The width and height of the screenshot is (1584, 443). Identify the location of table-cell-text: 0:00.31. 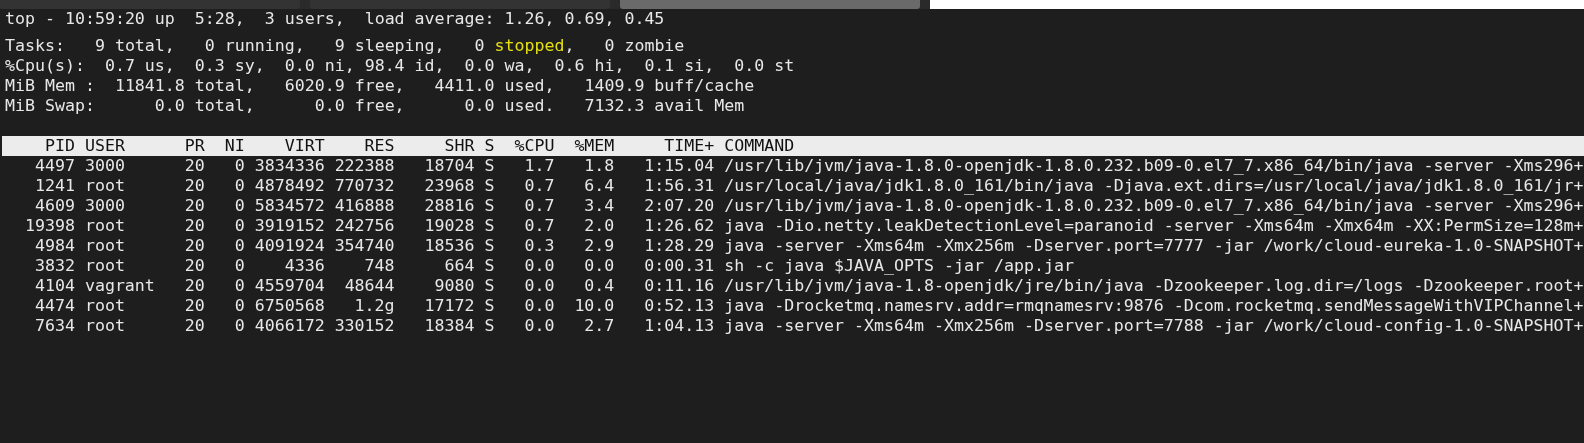
(679, 266).